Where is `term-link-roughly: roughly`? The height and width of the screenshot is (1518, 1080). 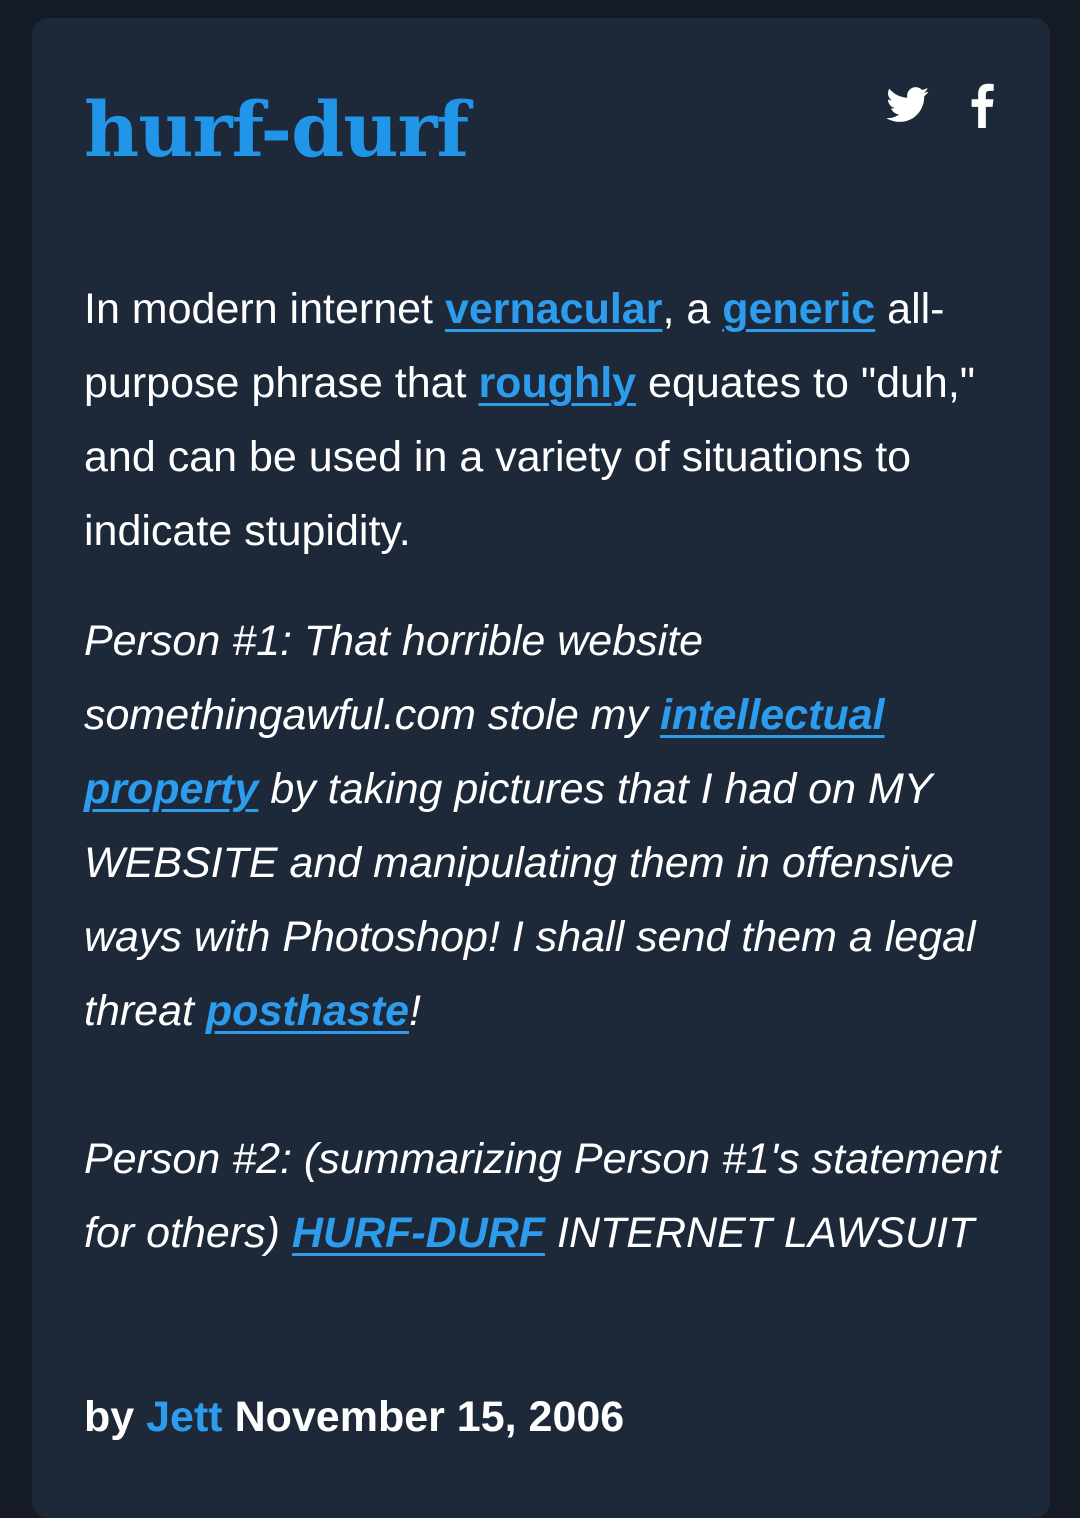 term-link-roughly: roughly is located at coordinates (557, 383).